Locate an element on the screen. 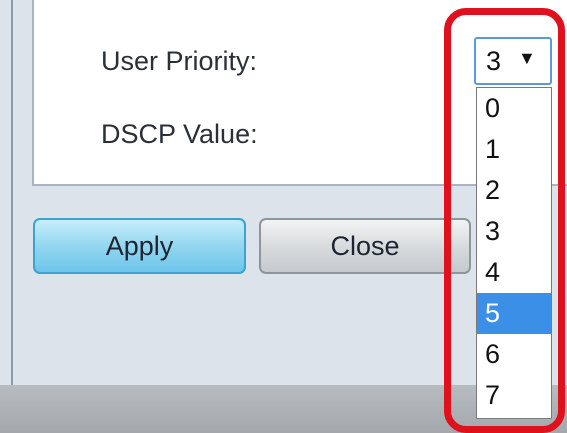 The image size is (567, 433). user-priority-selected-value: 3 is located at coordinates (494, 61).